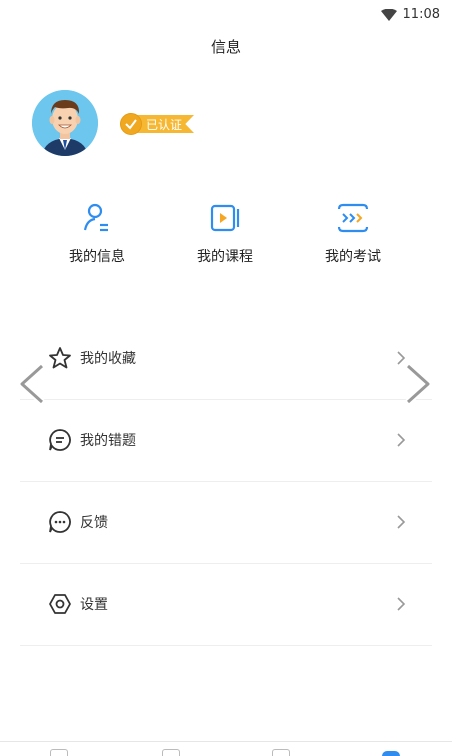 The image size is (452, 756). I want to click on previous-page-arrow, so click(31, 384).